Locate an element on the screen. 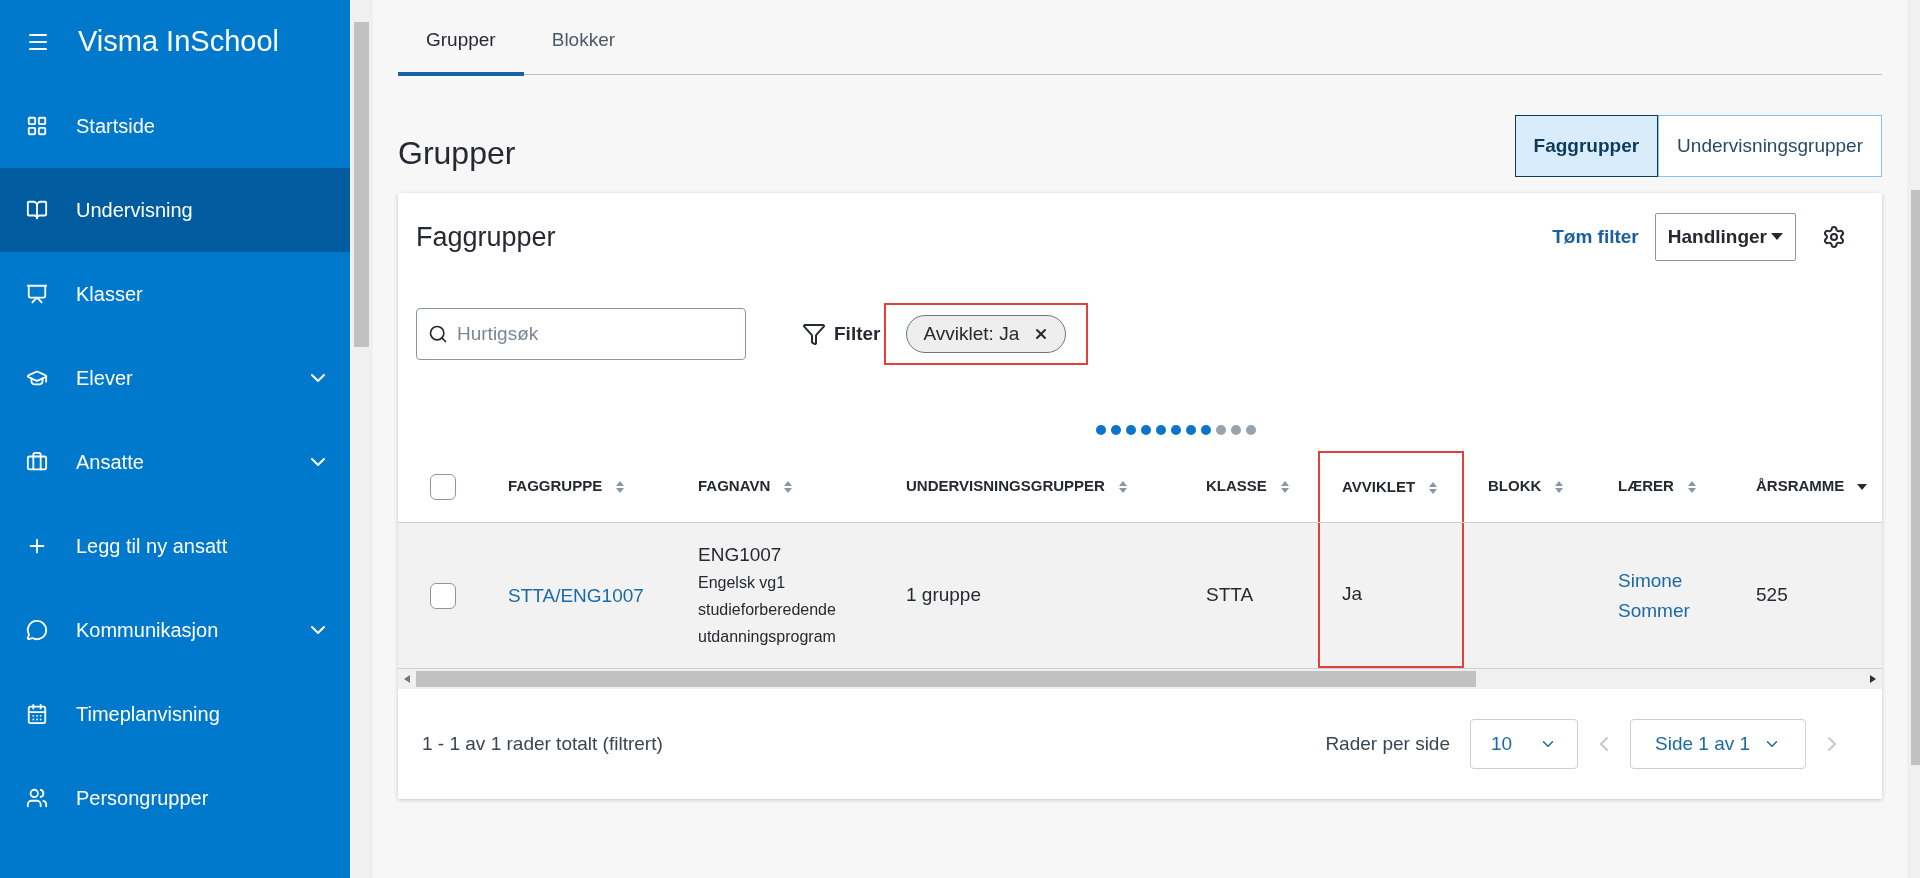 Image resolution: width=1920 pixels, height=878 pixels. chat-bubble-icon is located at coordinates (37, 630).